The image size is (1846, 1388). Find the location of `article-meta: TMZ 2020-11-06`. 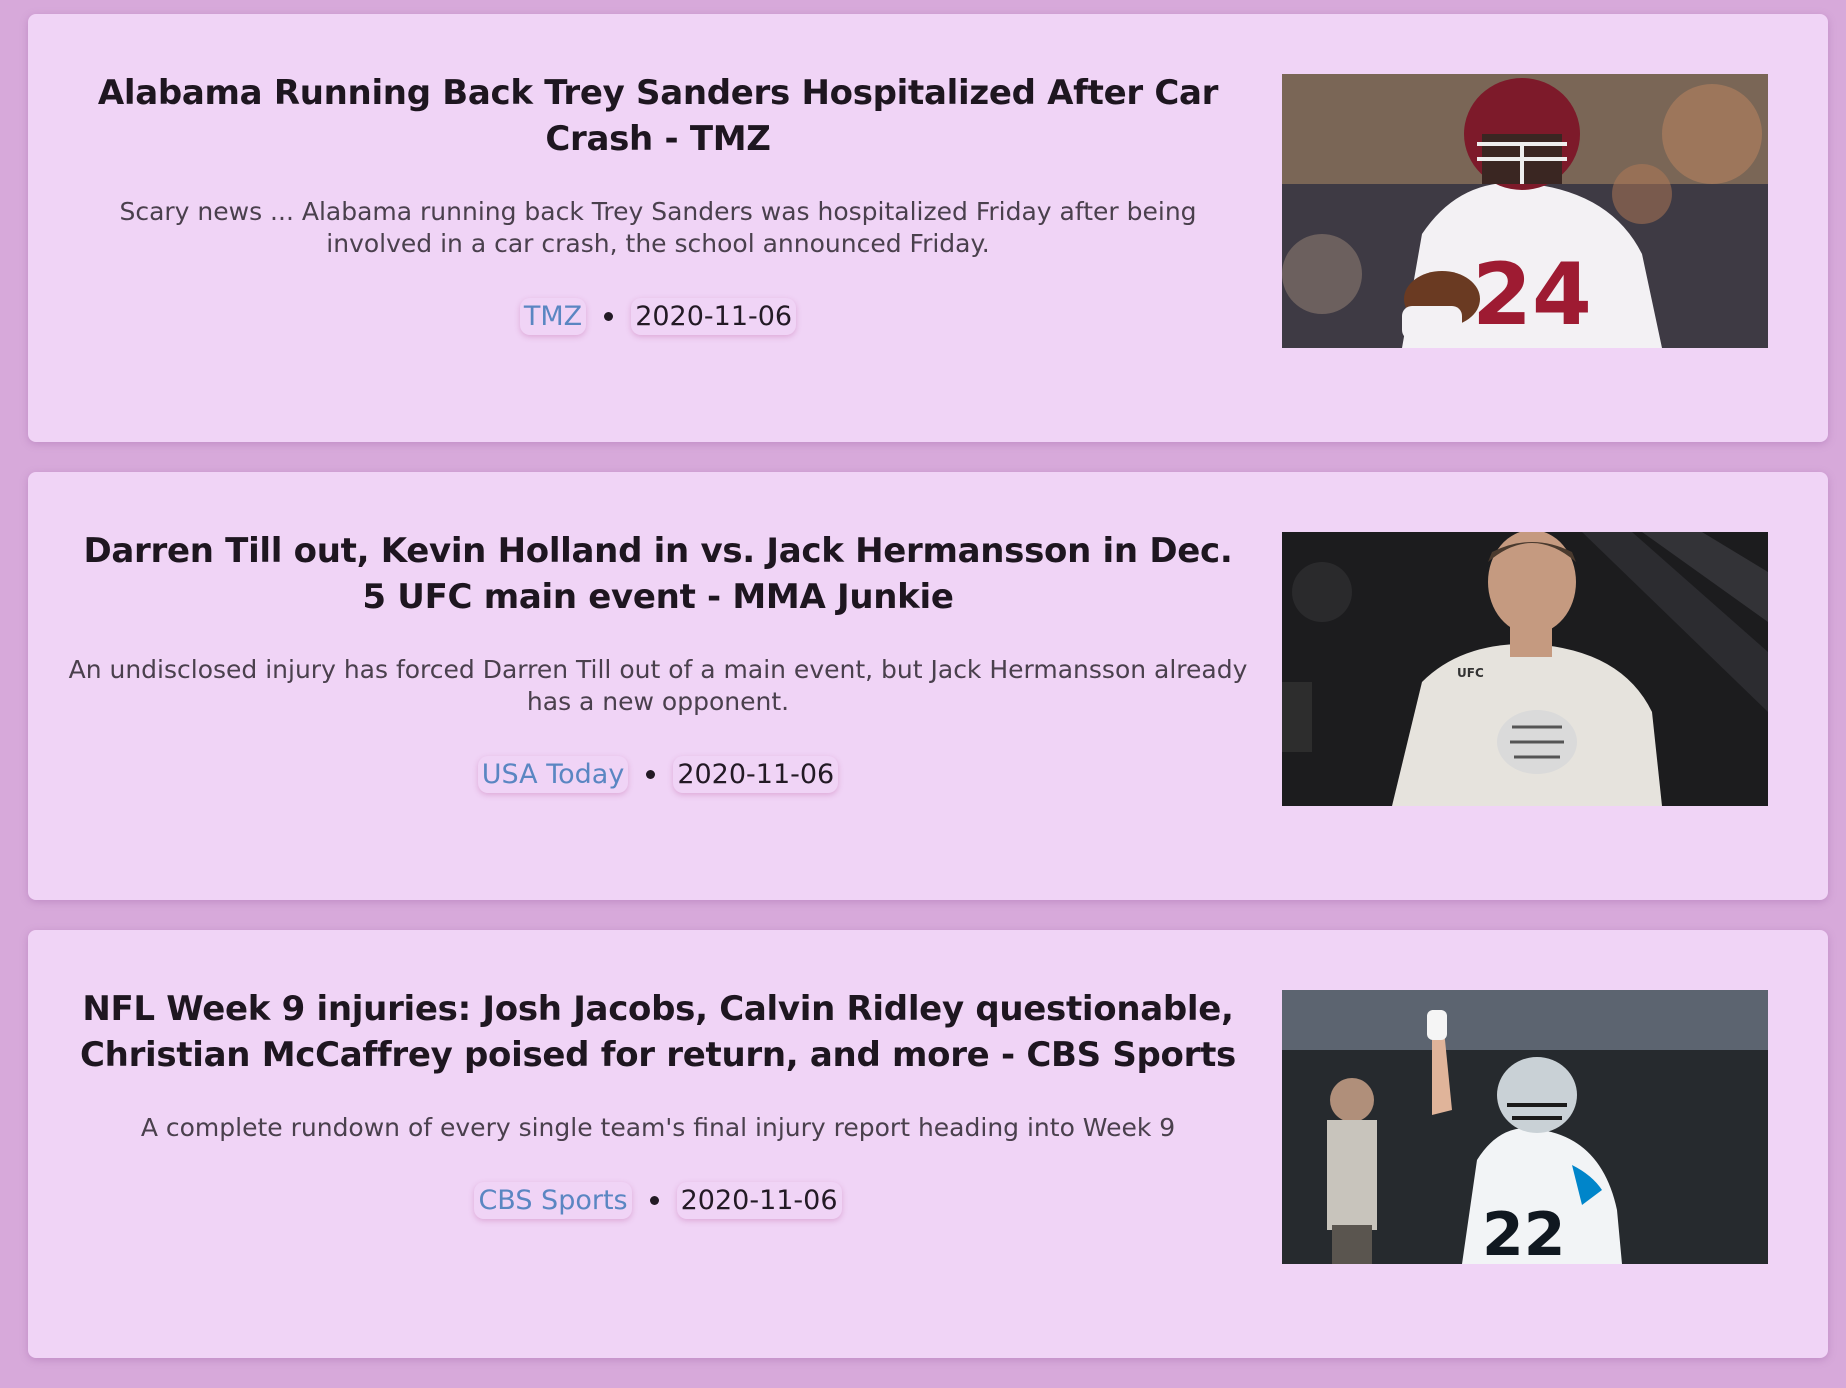

article-meta: TMZ 2020-11-06 is located at coordinates (658, 316).